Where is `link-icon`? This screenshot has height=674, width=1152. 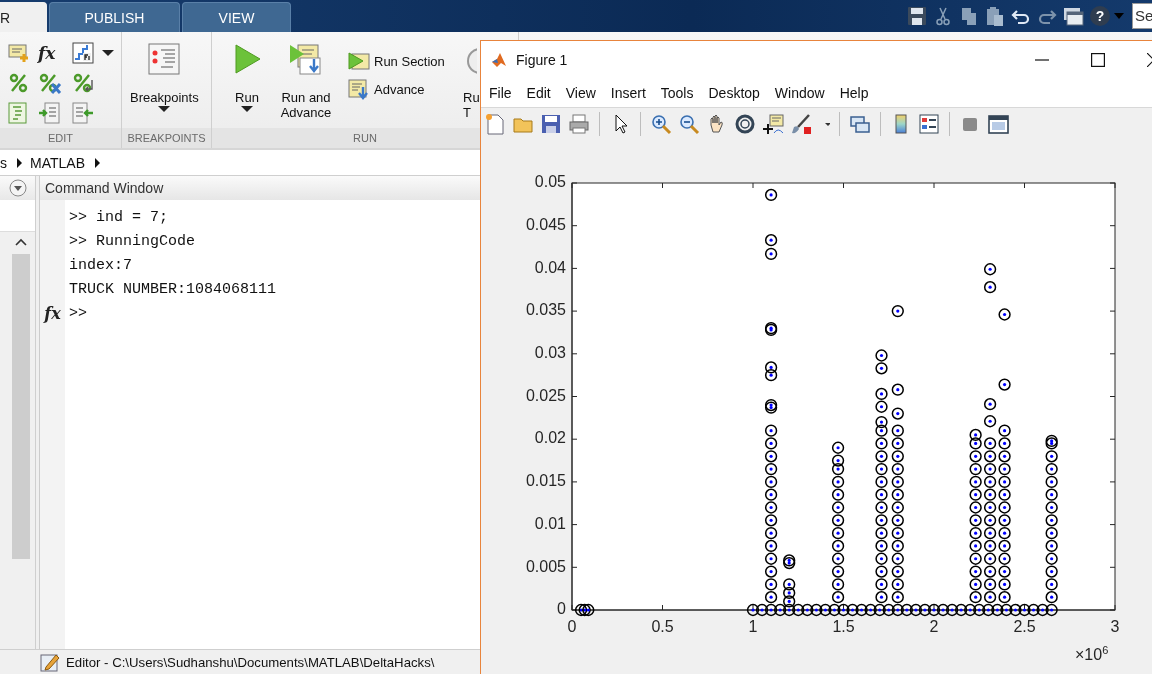
link-icon is located at coordinates (860, 124).